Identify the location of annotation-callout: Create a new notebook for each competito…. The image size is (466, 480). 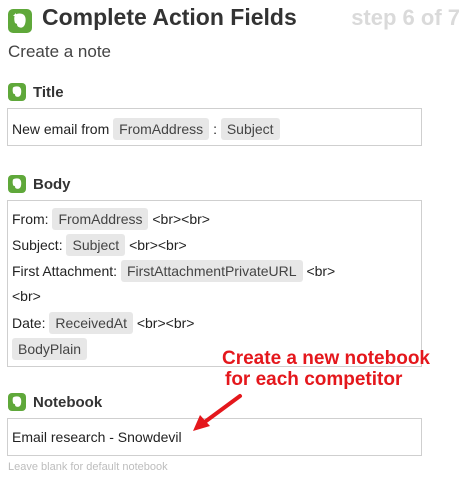
(326, 369).